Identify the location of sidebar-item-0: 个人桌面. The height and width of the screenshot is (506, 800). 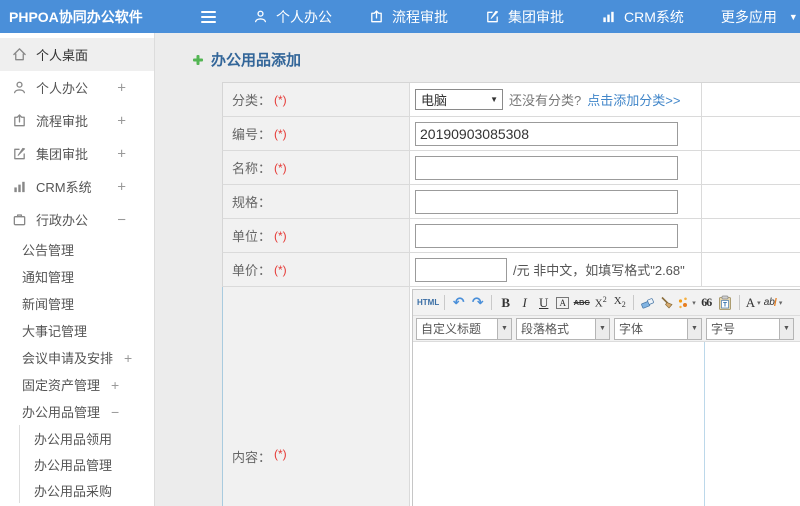
(77, 54).